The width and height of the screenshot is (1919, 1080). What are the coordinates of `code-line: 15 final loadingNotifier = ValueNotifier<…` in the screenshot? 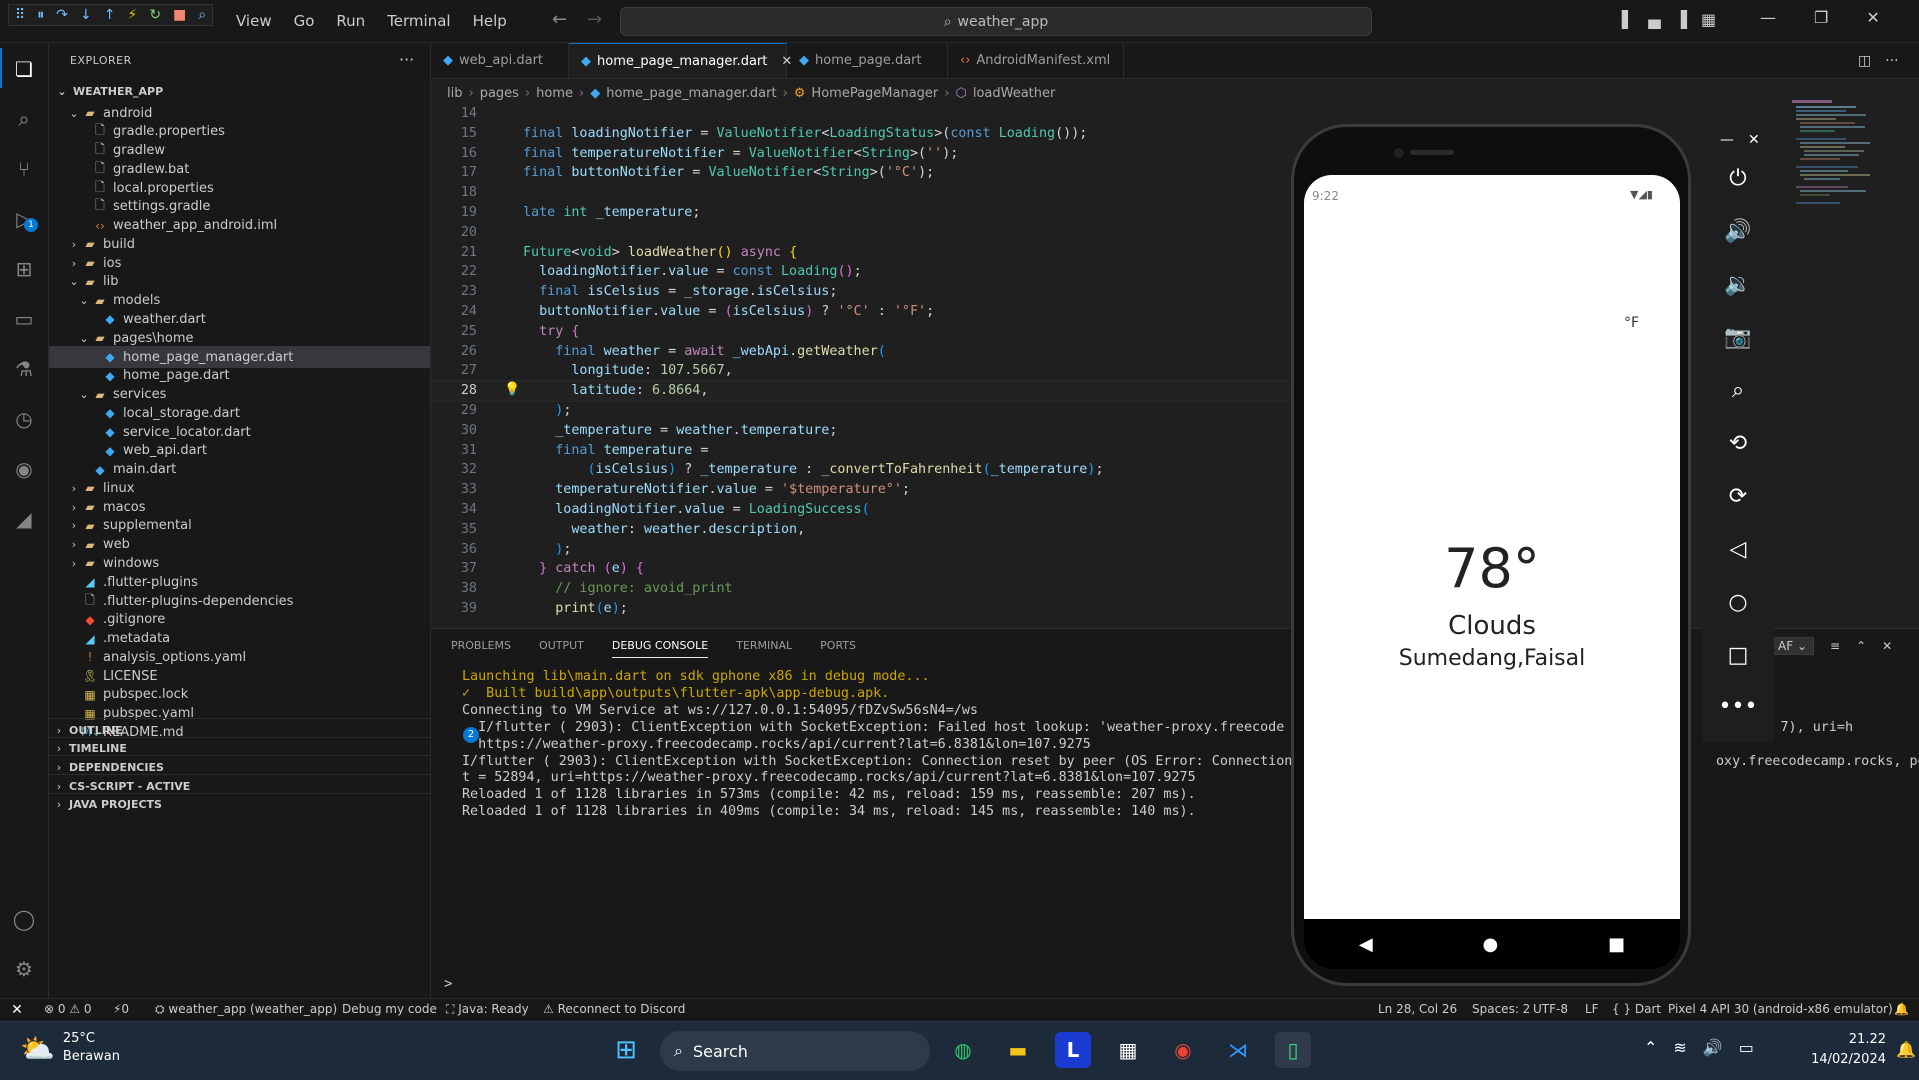 It's located at (861, 134).